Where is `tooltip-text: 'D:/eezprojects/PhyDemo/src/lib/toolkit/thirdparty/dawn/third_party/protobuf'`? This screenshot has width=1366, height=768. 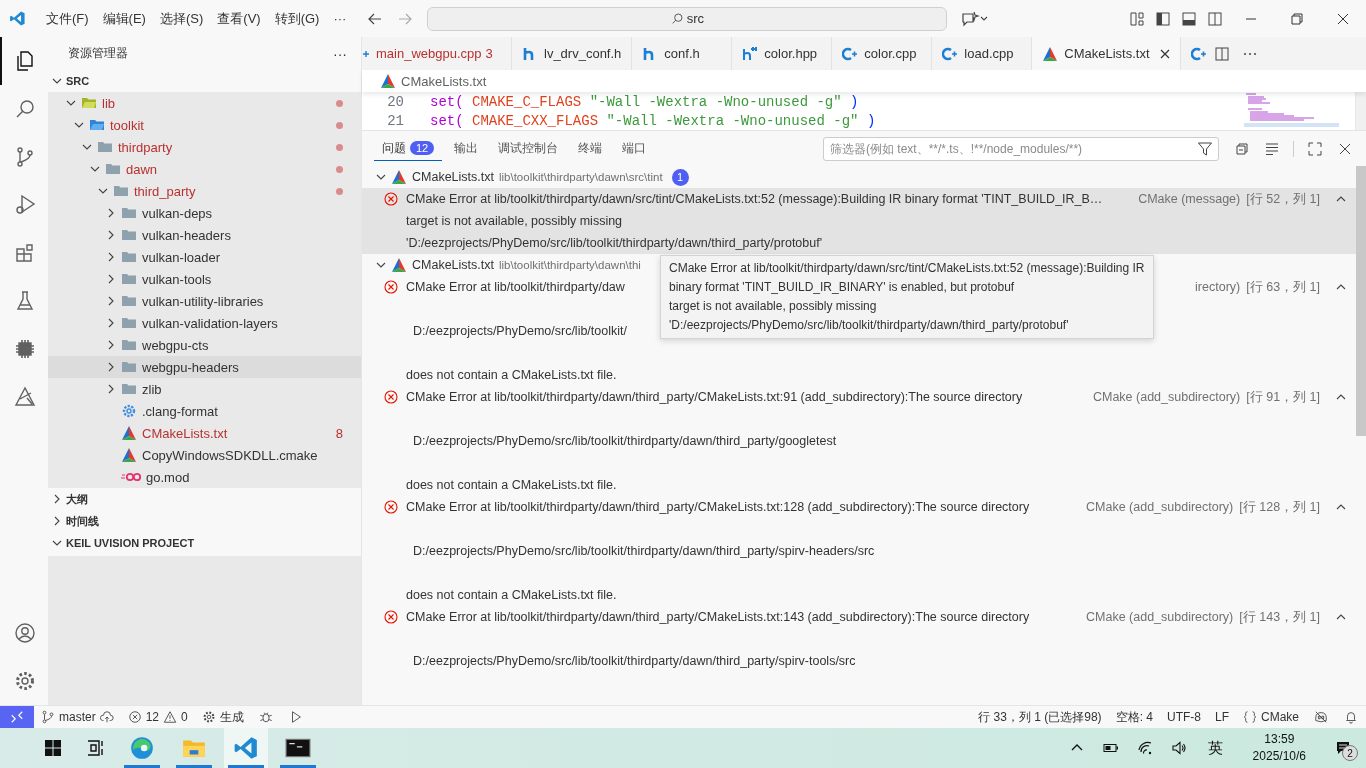 tooltip-text: 'D:/eezprojects/PhyDemo/src/lib/toolkit/thirdparty/dawn/third_party/protobuf' is located at coordinates (869, 325).